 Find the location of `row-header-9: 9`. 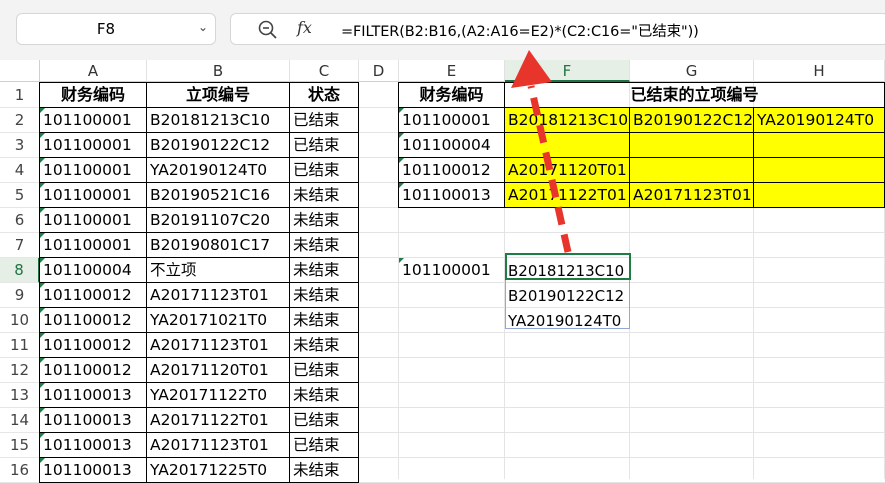

row-header-9: 9 is located at coordinates (20, 295).